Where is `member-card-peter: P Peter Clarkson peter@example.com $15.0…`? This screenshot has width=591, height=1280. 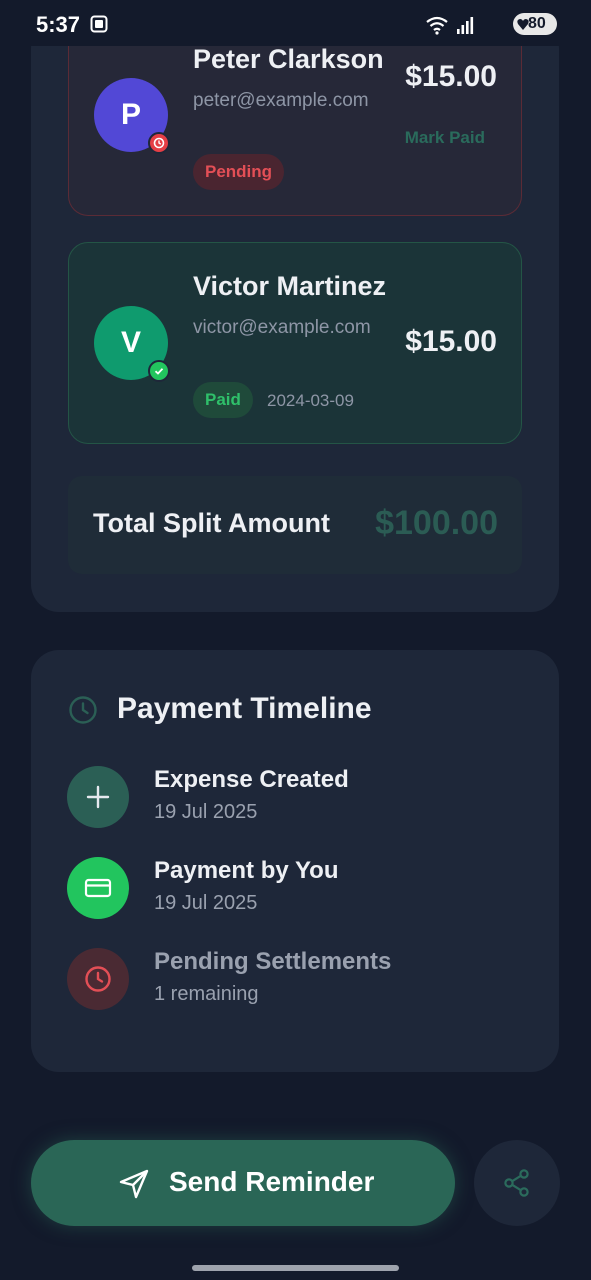
member-card-peter: P Peter Clarkson peter@example.com $15.0… is located at coordinates (295, 118).